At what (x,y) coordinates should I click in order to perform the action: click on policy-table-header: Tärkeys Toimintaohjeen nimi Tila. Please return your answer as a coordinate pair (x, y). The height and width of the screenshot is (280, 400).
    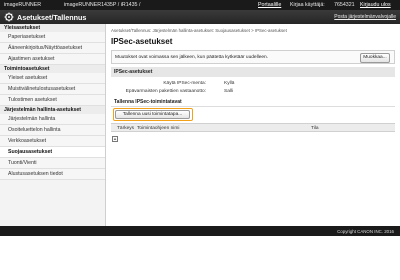
    Looking at the image, I should click on (253, 127).